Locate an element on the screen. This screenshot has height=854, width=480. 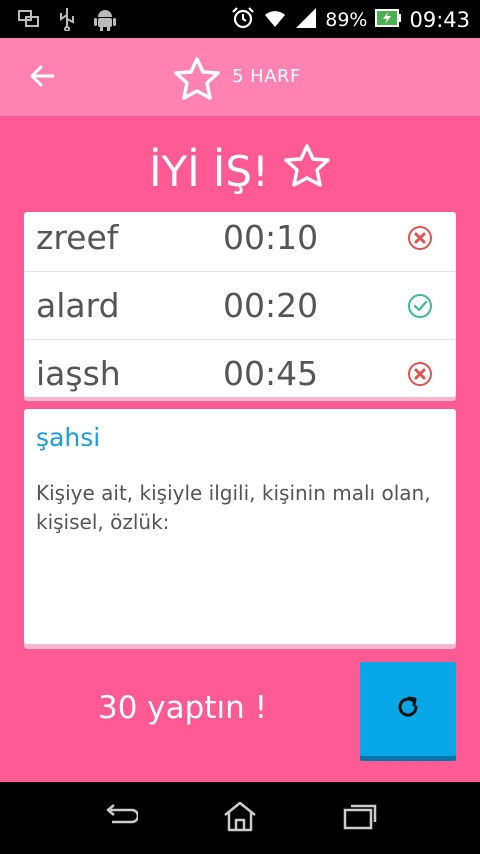
wifi-icon is located at coordinates (275, 20).